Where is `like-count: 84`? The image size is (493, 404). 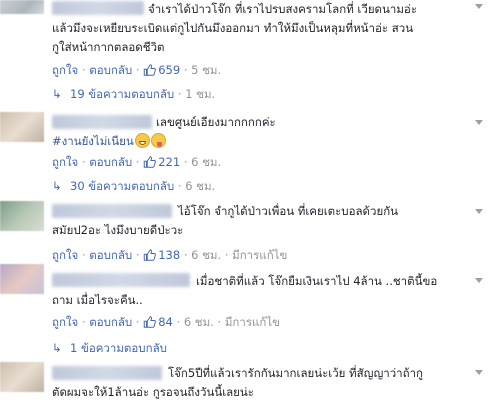 like-count: 84 is located at coordinates (159, 322).